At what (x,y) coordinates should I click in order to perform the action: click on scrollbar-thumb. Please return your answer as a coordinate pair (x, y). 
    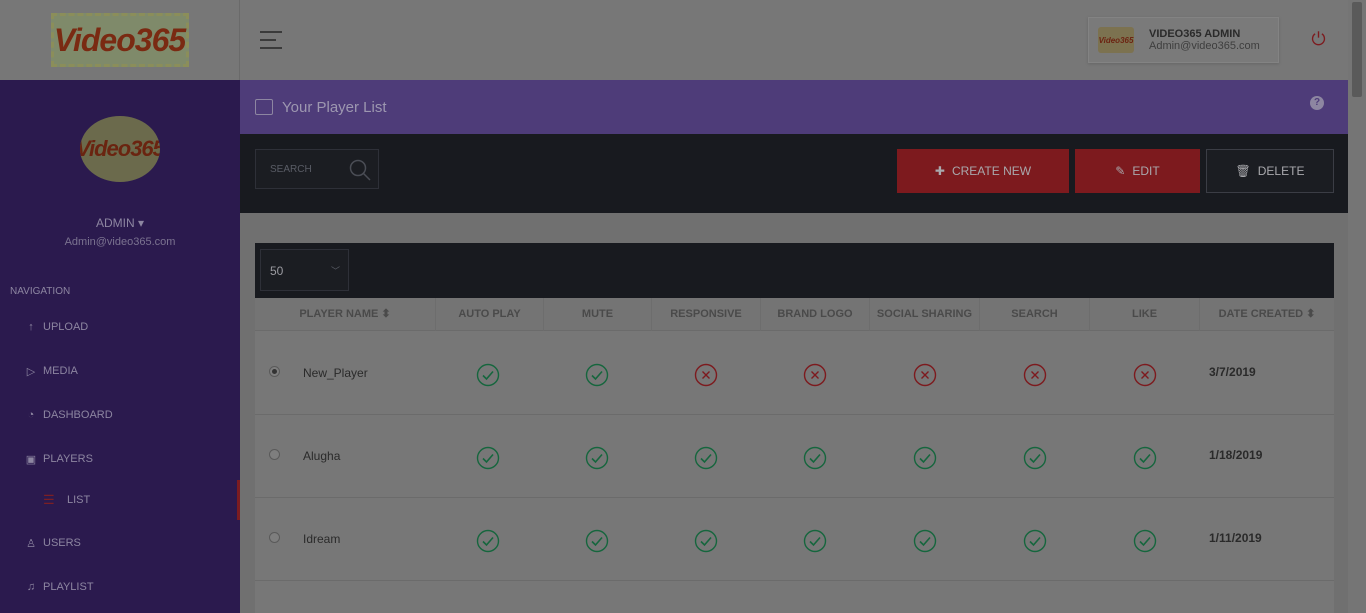
    Looking at the image, I should click on (1357, 49).